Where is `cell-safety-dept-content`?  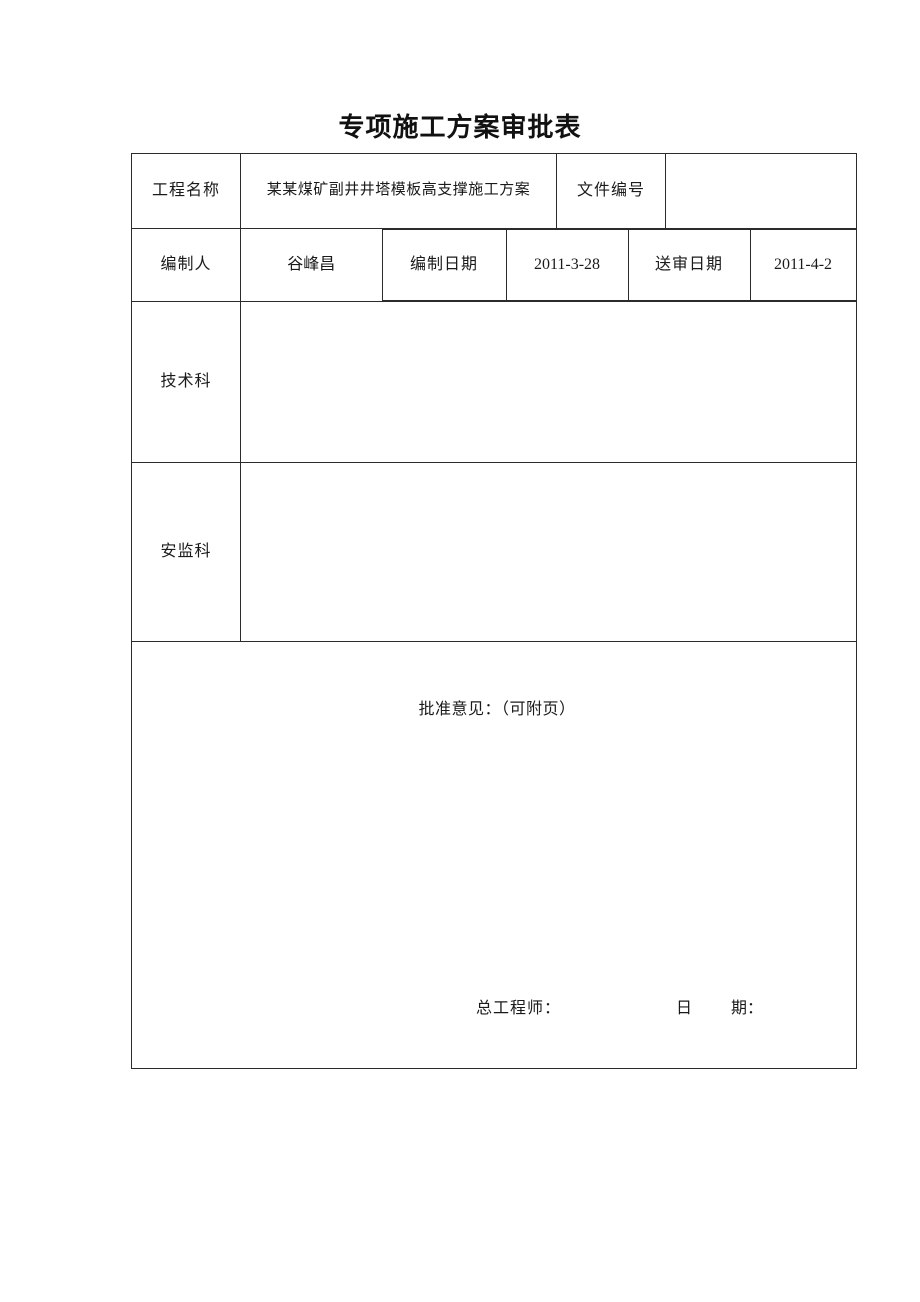
cell-safety-dept-content is located at coordinates (548, 552).